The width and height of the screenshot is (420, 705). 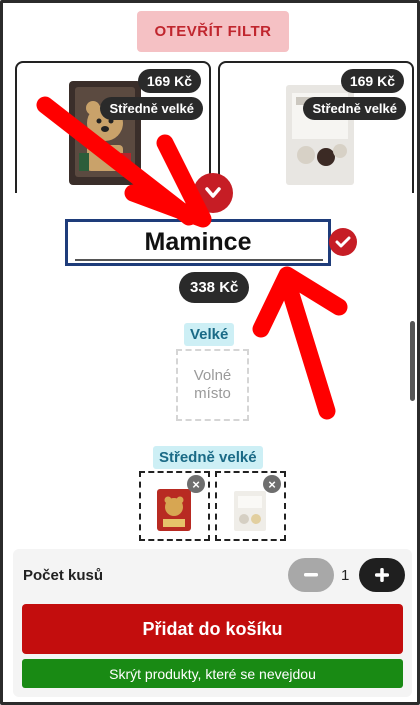 I want to click on quantity-value: 1, so click(x=345, y=575).